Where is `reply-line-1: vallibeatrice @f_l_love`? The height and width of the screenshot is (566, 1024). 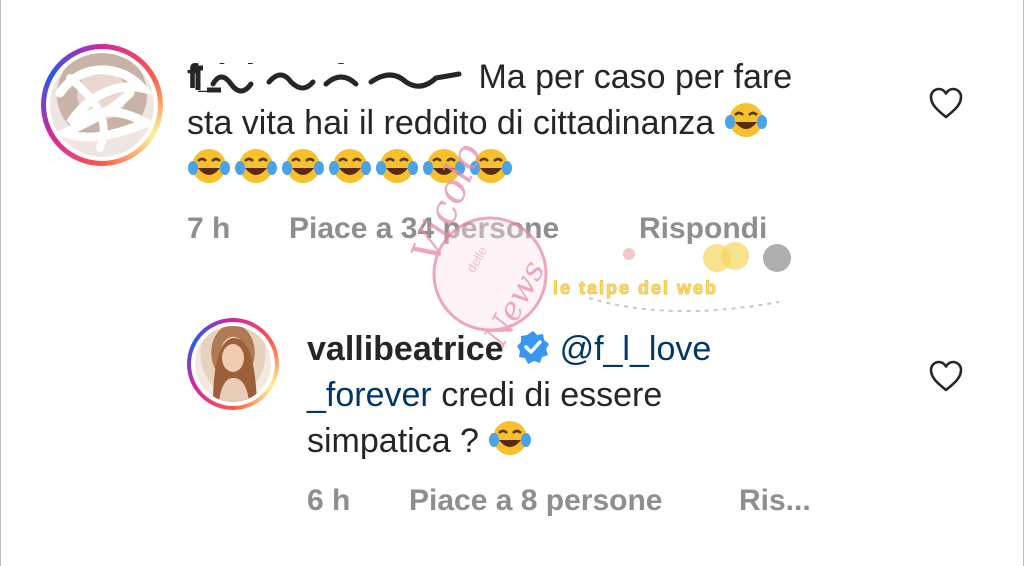 reply-line-1: vallibeatrice @f_l_love is located at coordinates (509, 349).